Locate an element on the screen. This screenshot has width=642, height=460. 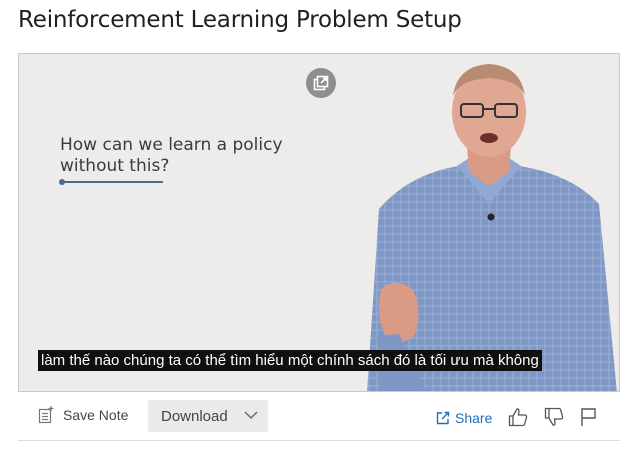
video-toolbar: Save Note Download Share is located at coordinates (319, 416).